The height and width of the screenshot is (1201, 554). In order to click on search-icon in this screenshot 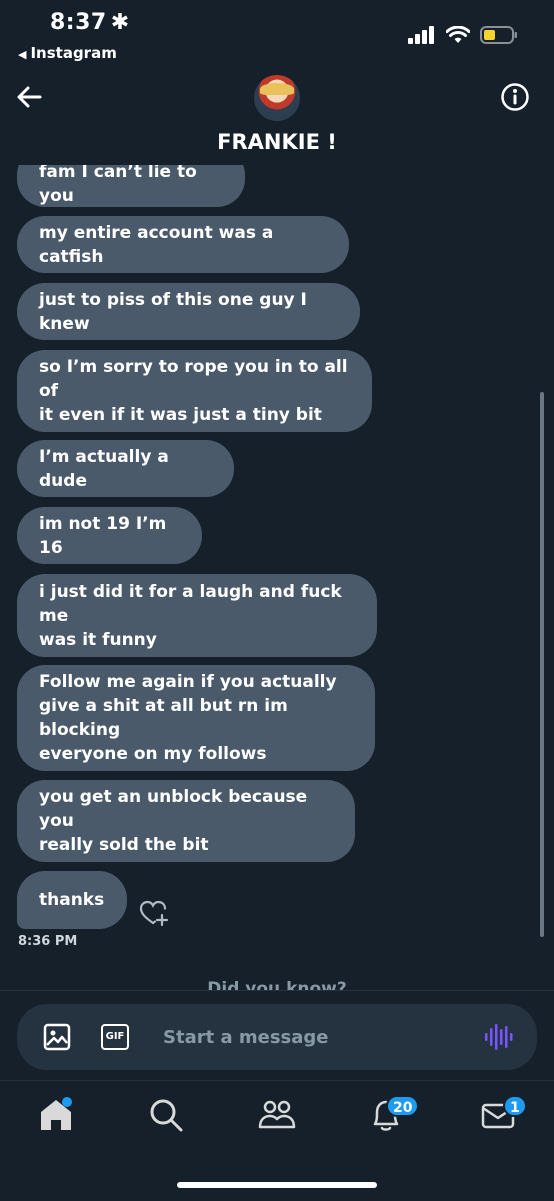, I will do `click(166, 1115)`.